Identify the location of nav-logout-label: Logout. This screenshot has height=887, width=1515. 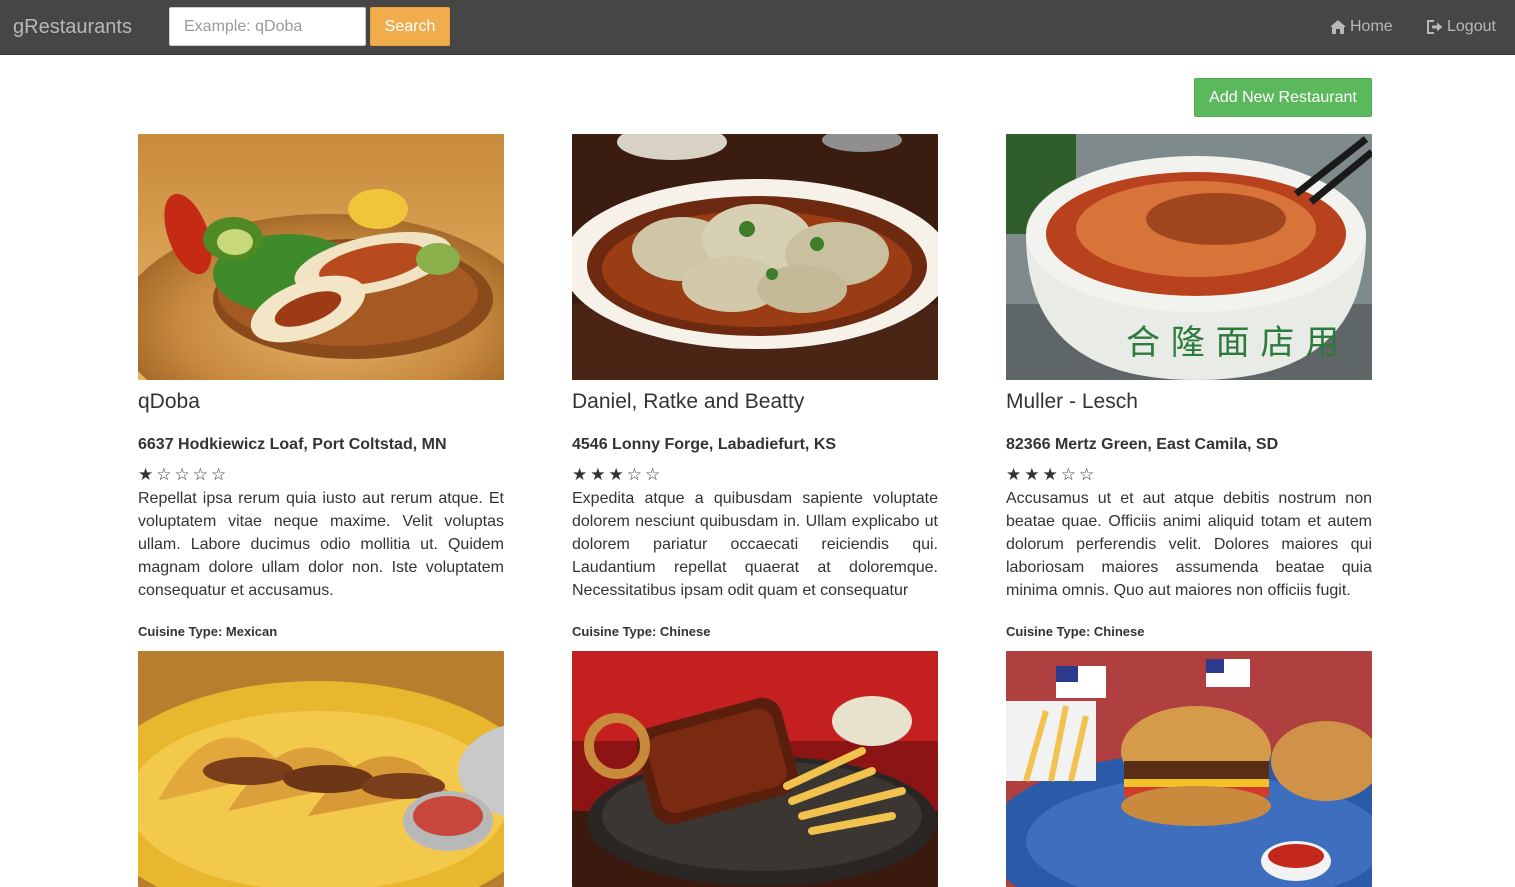
(1471, 26).